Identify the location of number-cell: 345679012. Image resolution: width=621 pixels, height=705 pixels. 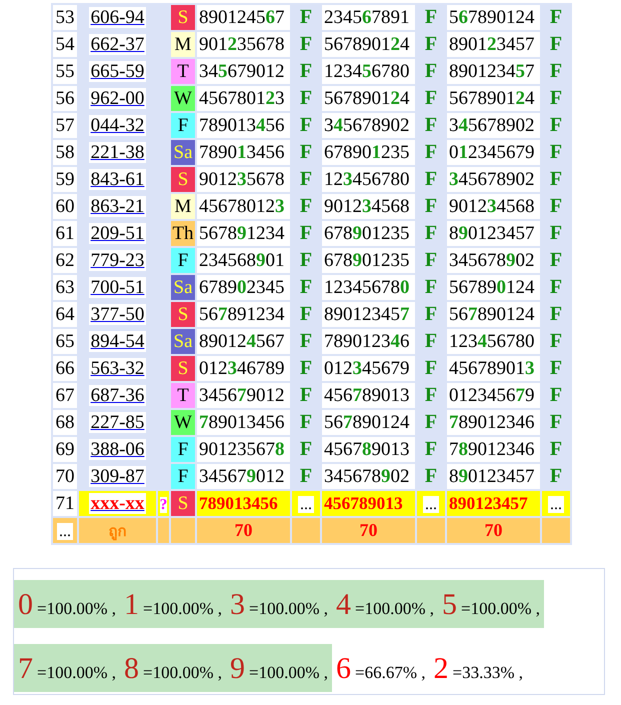
(243, 71).